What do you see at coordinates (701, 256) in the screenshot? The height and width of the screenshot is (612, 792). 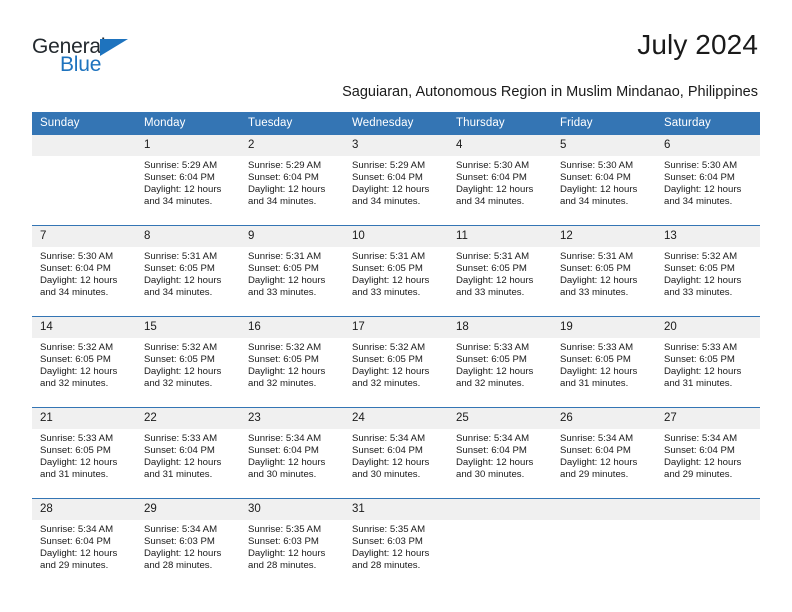 I see `sunrise-time: Sunrise: 5:32 AM` at bounding box center [701, 256].